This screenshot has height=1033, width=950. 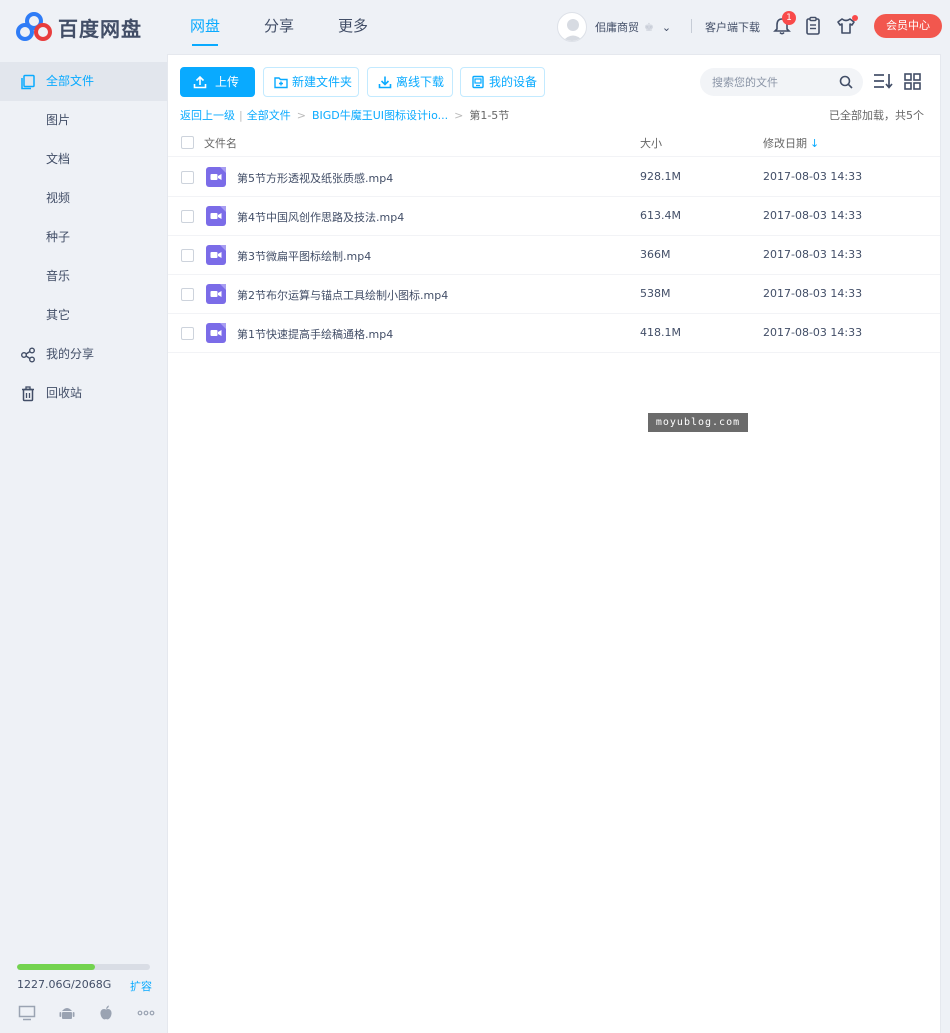 What do you see at coordinates (883, 81) in the screenshot?
I see `sort-order-icon` at bounding box center [883, 81].